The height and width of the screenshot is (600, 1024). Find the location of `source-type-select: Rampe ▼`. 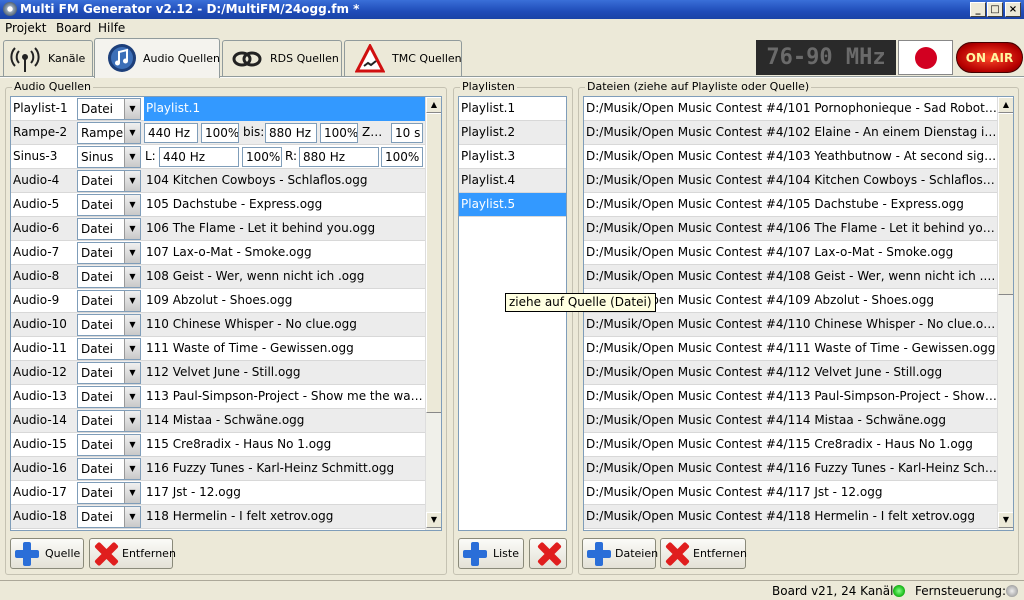

source-type-select: Rampe ▼ is located at coordinates (109, 133).